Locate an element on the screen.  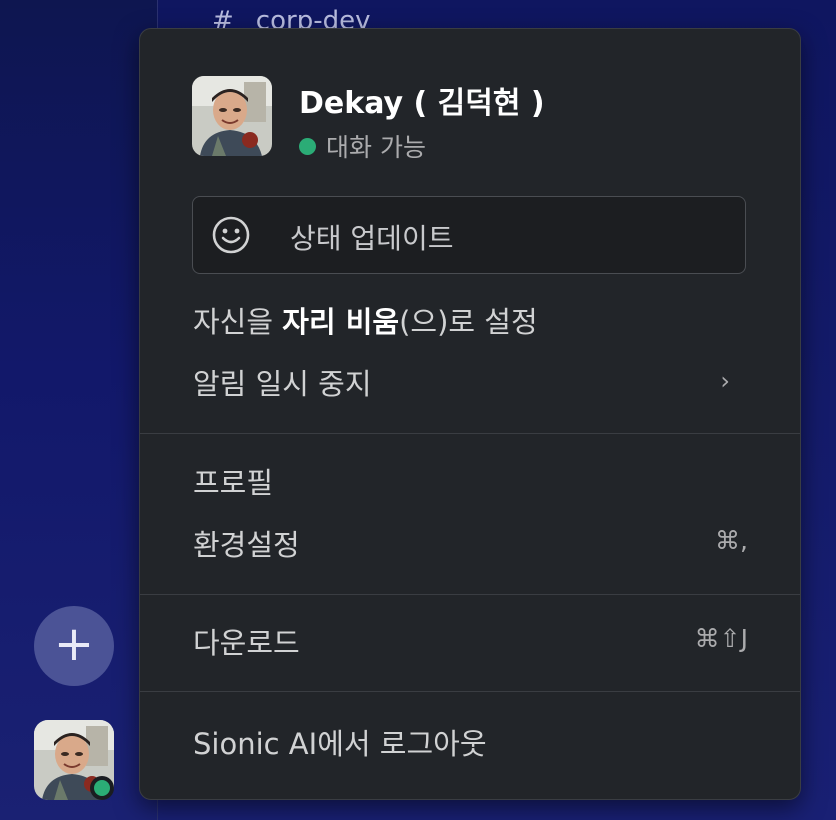
avatar-photo is located at coordinates (232, 116).